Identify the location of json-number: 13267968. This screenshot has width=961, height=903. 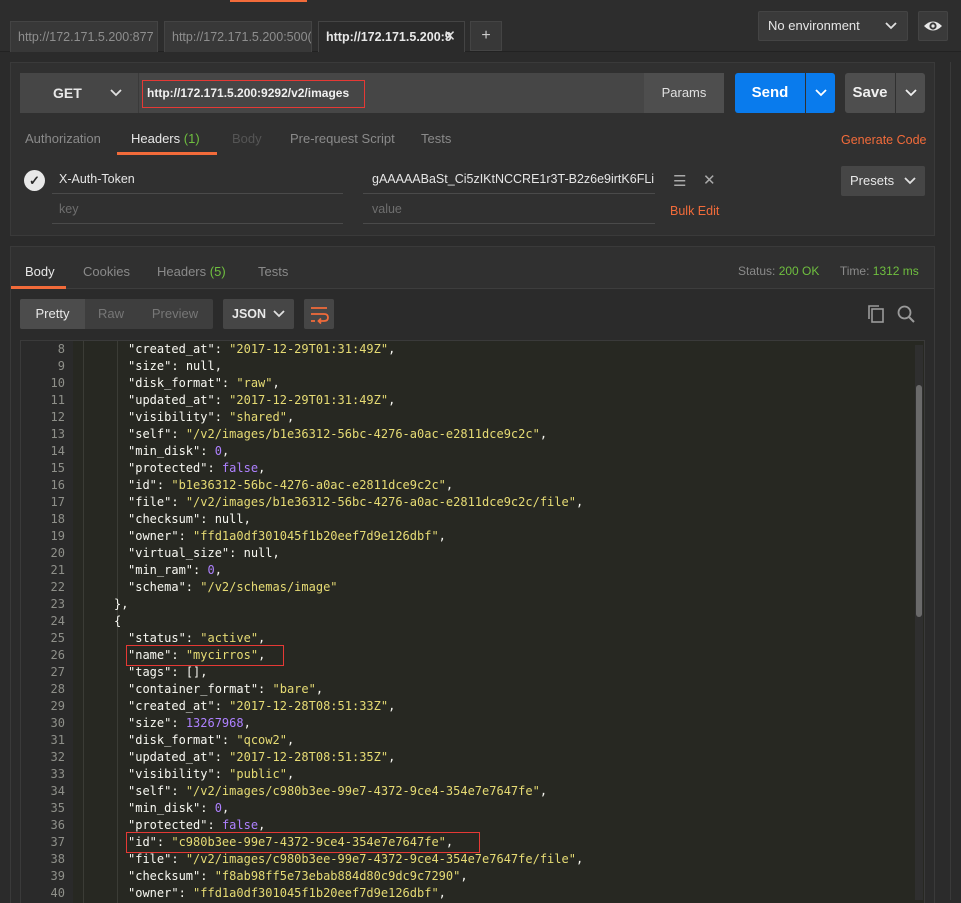
(214, 723).